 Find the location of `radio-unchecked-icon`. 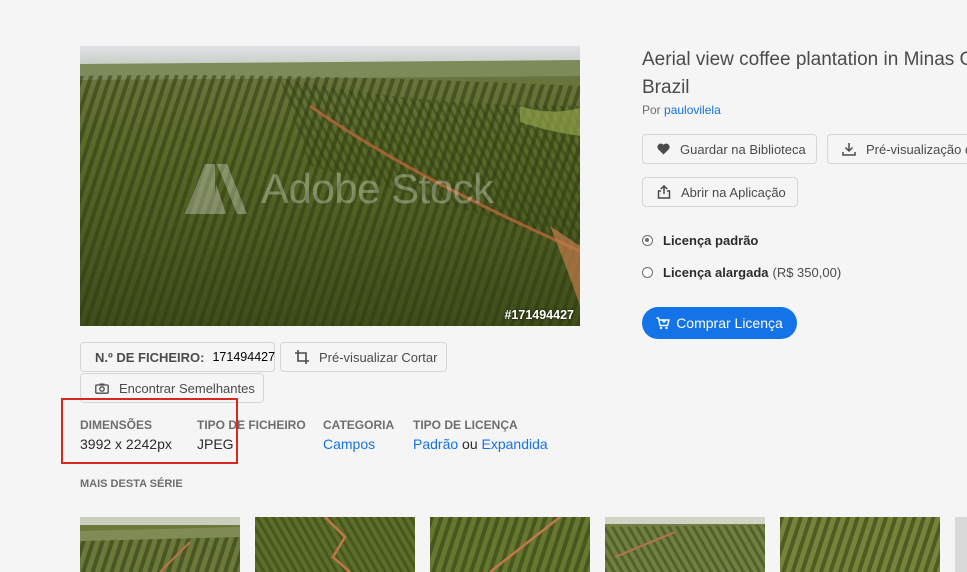

radio-unchecked-icon is located at coordinates (647, 272).